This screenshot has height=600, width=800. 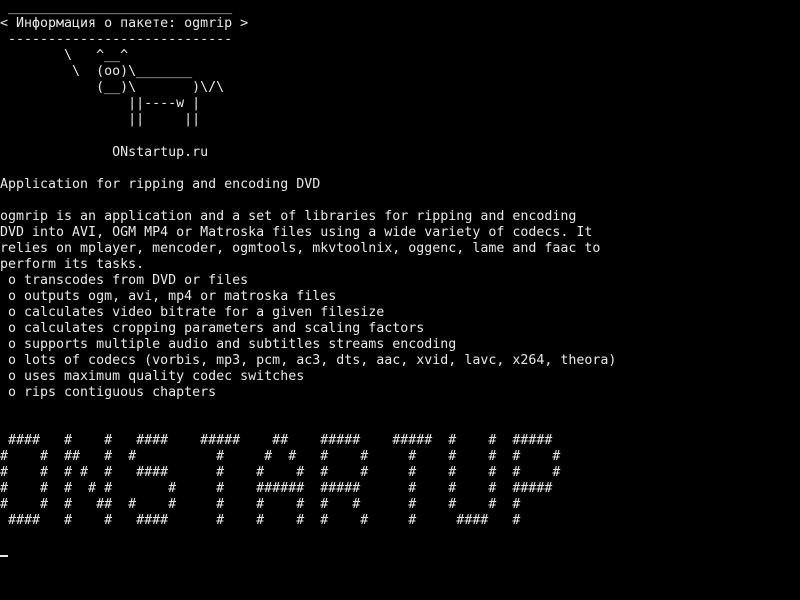 I want to click on cow-art-line: \ (oo)\_______, so click(x=96, y=71).